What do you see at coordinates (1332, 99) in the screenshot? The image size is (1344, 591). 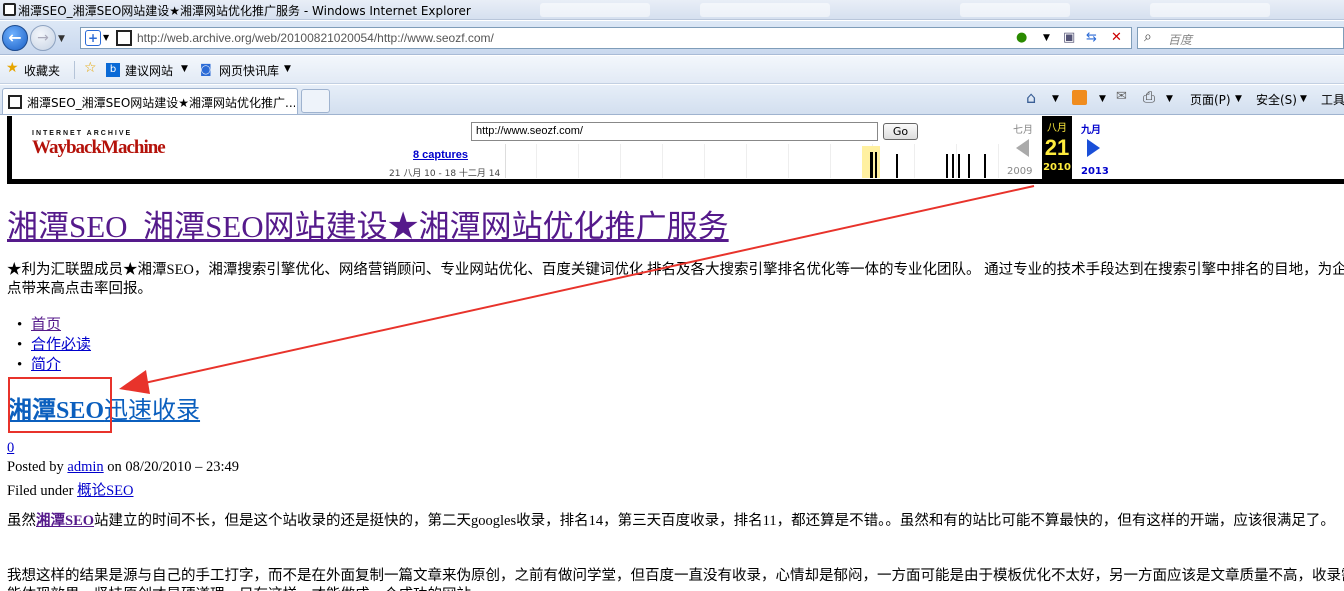 I see `tools-menu-button: 工具` at bounding box center [1332, 99].